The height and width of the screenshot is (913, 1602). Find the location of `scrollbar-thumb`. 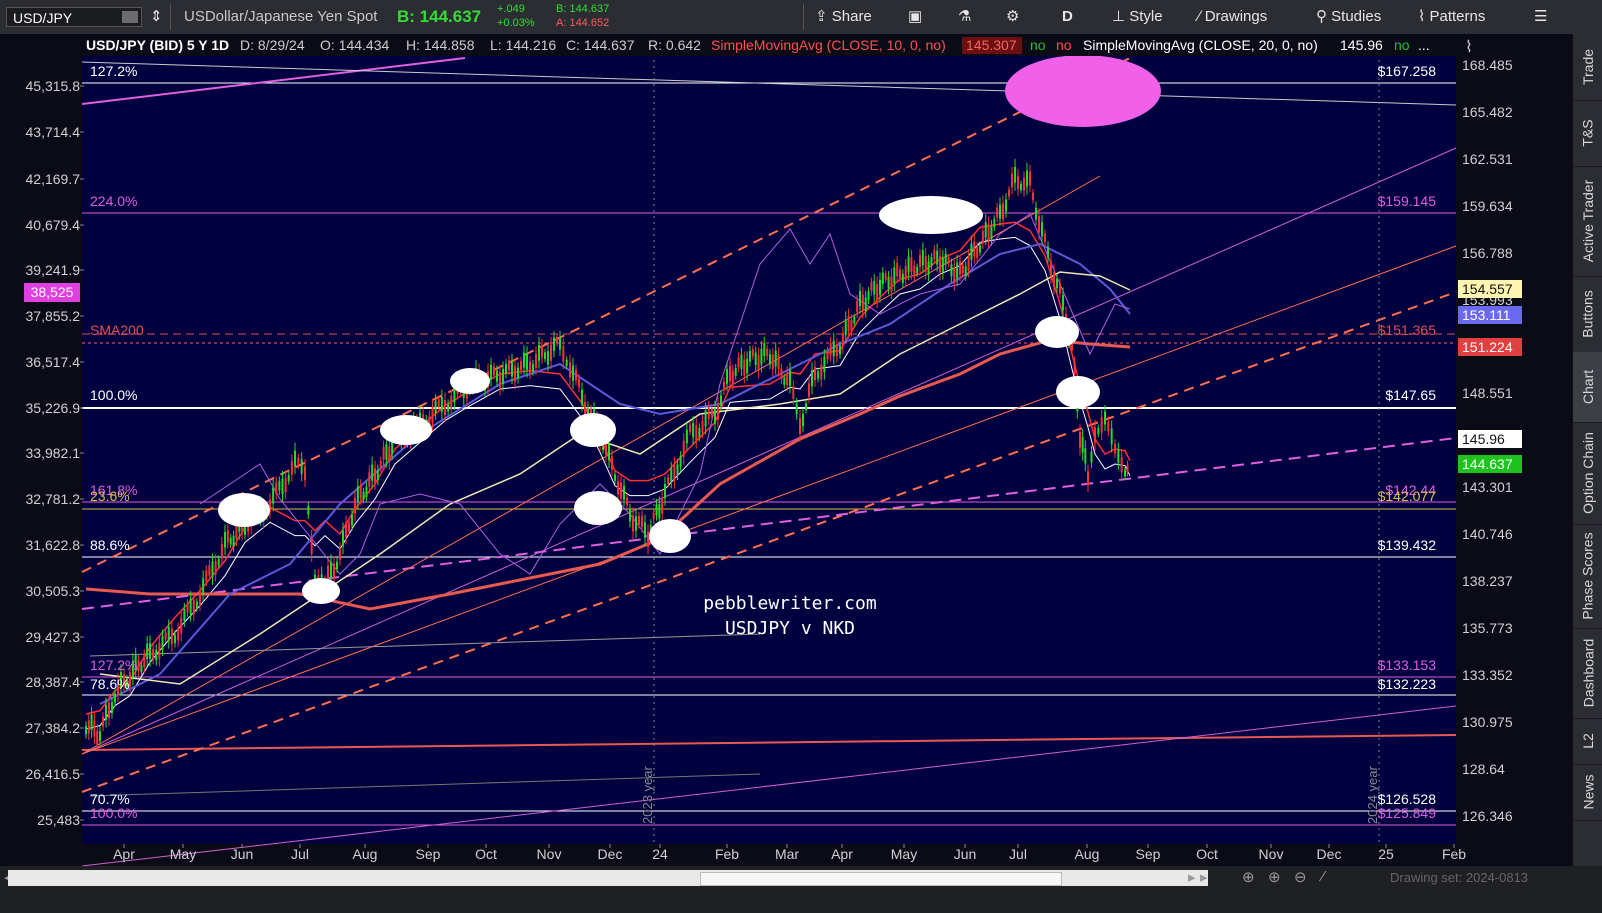

scrollbar-thumb is located at coordinates (881, 879).